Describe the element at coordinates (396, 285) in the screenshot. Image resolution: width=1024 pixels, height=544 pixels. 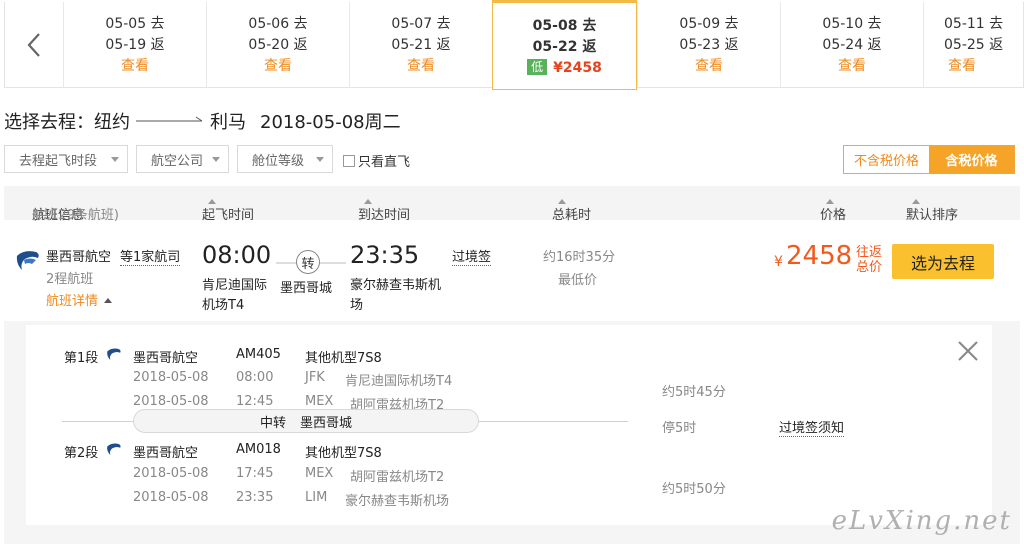
I see `arrive-airport-line1: 豪尔赫查韦斯机` at that location.